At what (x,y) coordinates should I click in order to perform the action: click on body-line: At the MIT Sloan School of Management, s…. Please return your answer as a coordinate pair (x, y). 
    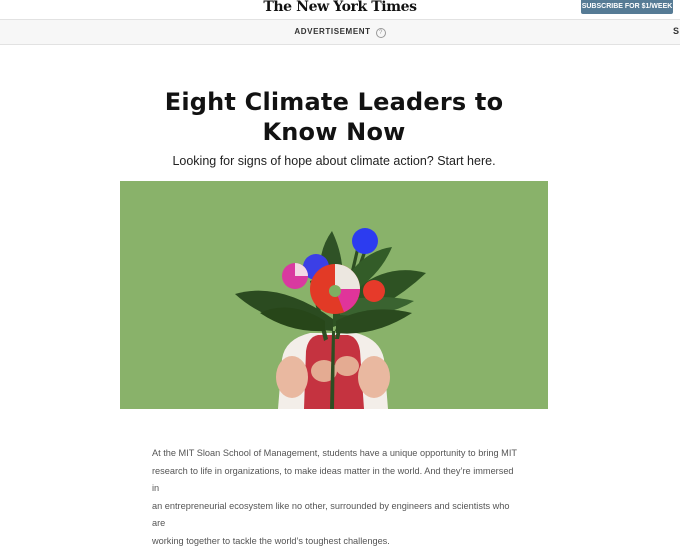
    Looking at the image, I should click on (337, 454).